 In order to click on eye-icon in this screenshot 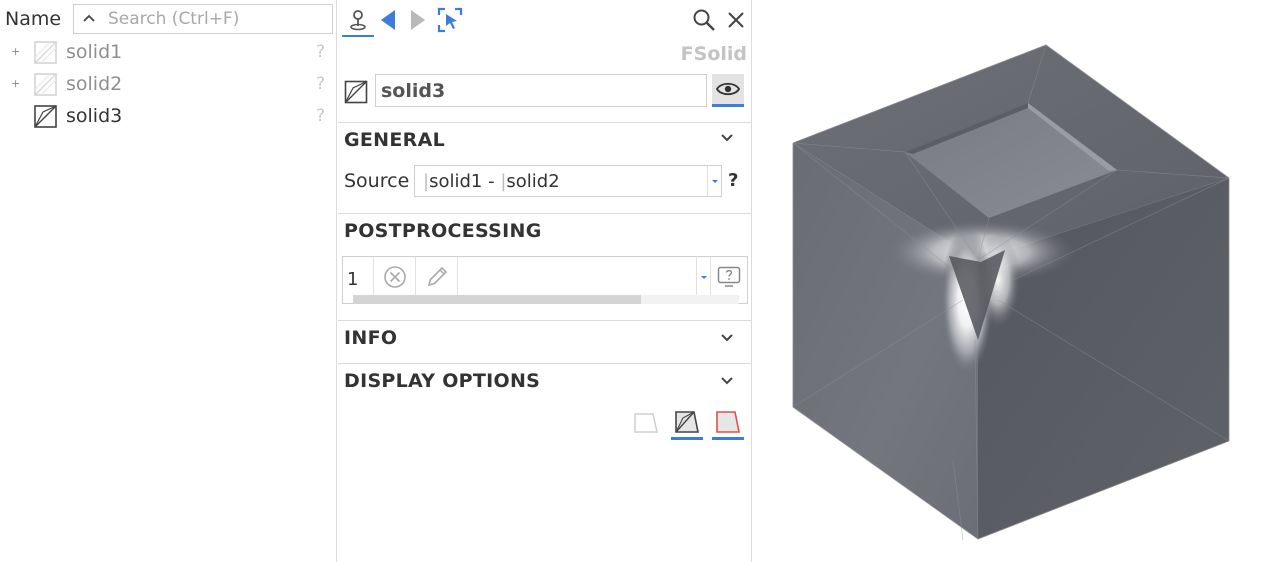, I will do `click(728, 89)`.